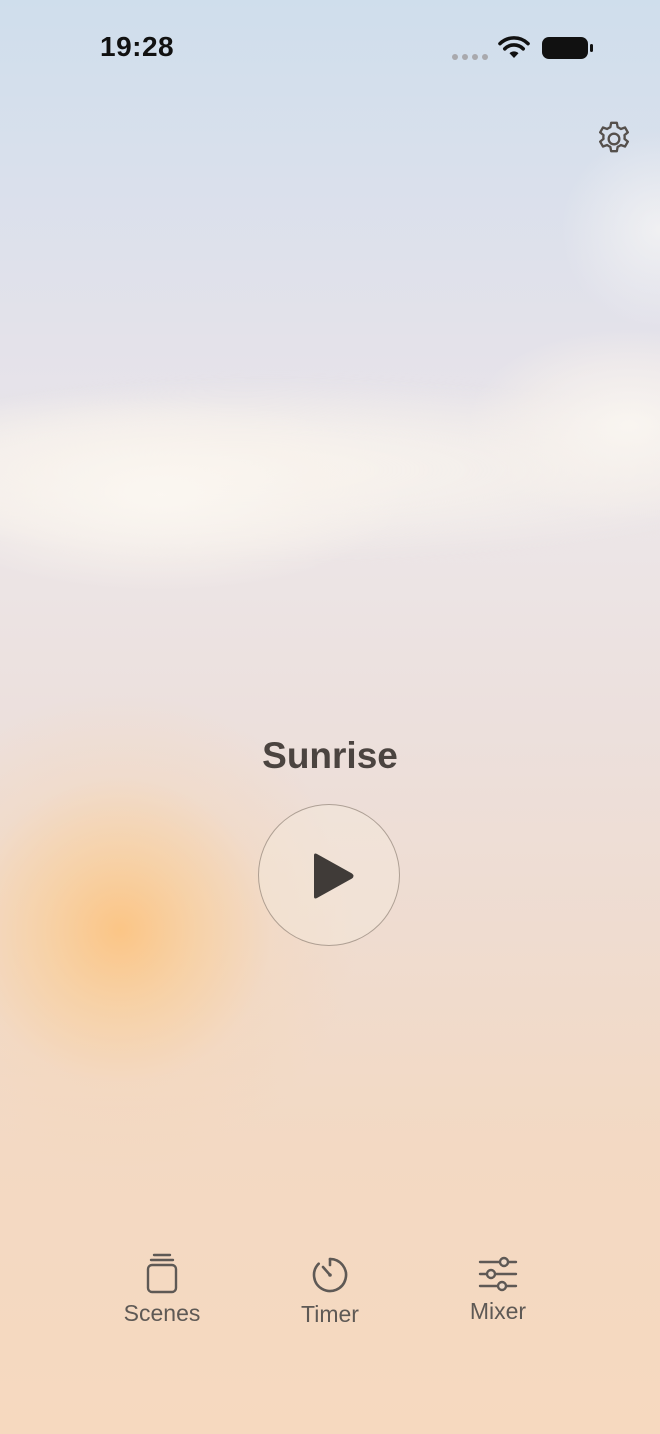 This screenshot has width=660, height=1434. What do you see at coordinates (137, 46) in the screenshot?
I see `status-time: 19:28` at bounding box center [137, 46].